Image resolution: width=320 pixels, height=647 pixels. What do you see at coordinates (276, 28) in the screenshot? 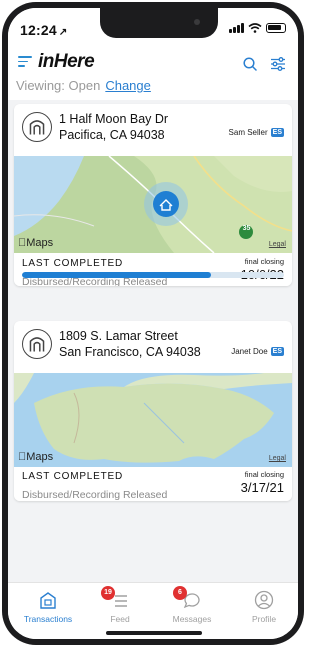
I see `battery-icon` at bounding box center [276, 28].